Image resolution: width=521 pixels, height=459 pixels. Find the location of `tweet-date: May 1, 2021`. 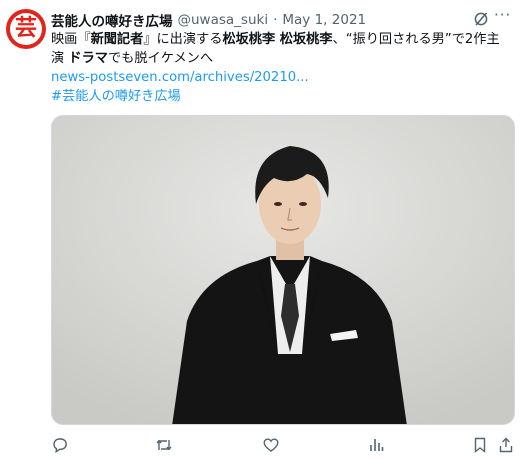

tweet-date: May 1, 2021 is located at coordinates (324, 20).